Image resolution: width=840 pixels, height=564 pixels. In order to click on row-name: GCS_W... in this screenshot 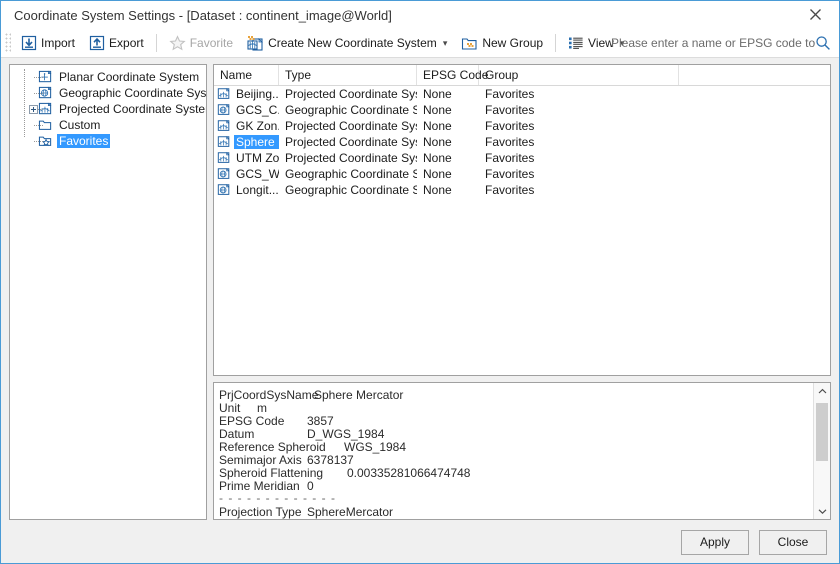, I will do `click(257, 174)`.